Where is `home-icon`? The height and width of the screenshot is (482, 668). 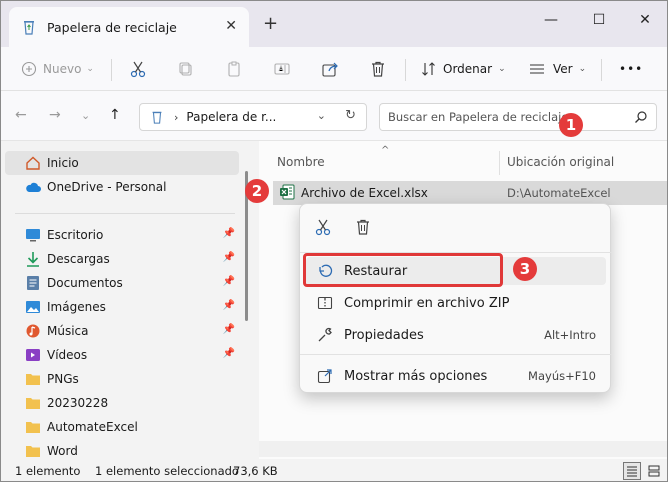
home-icon is located at coordinates (33, 163).